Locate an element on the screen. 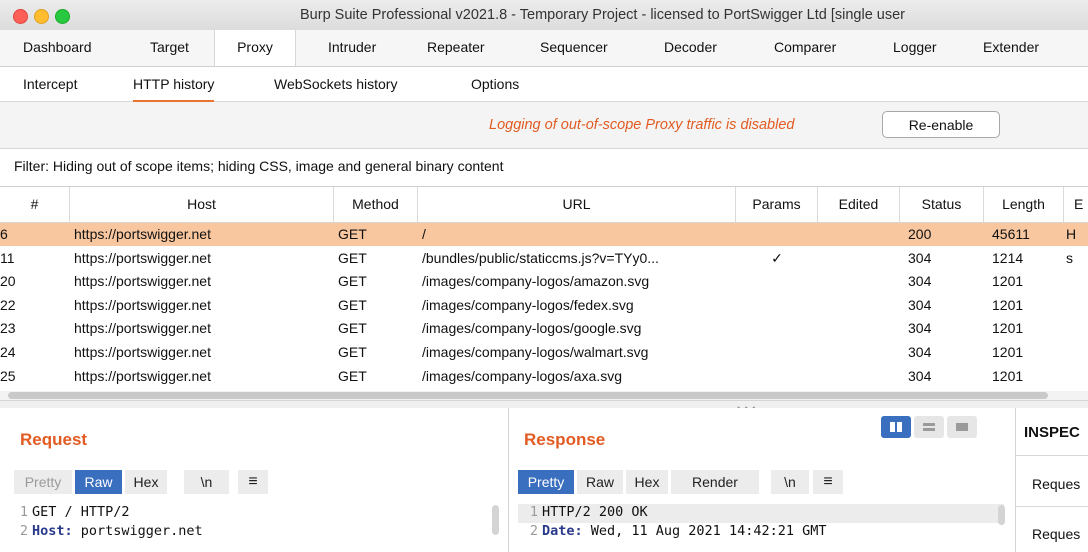  tab-http-history: HTTP history is located at coordinates (174, 89).